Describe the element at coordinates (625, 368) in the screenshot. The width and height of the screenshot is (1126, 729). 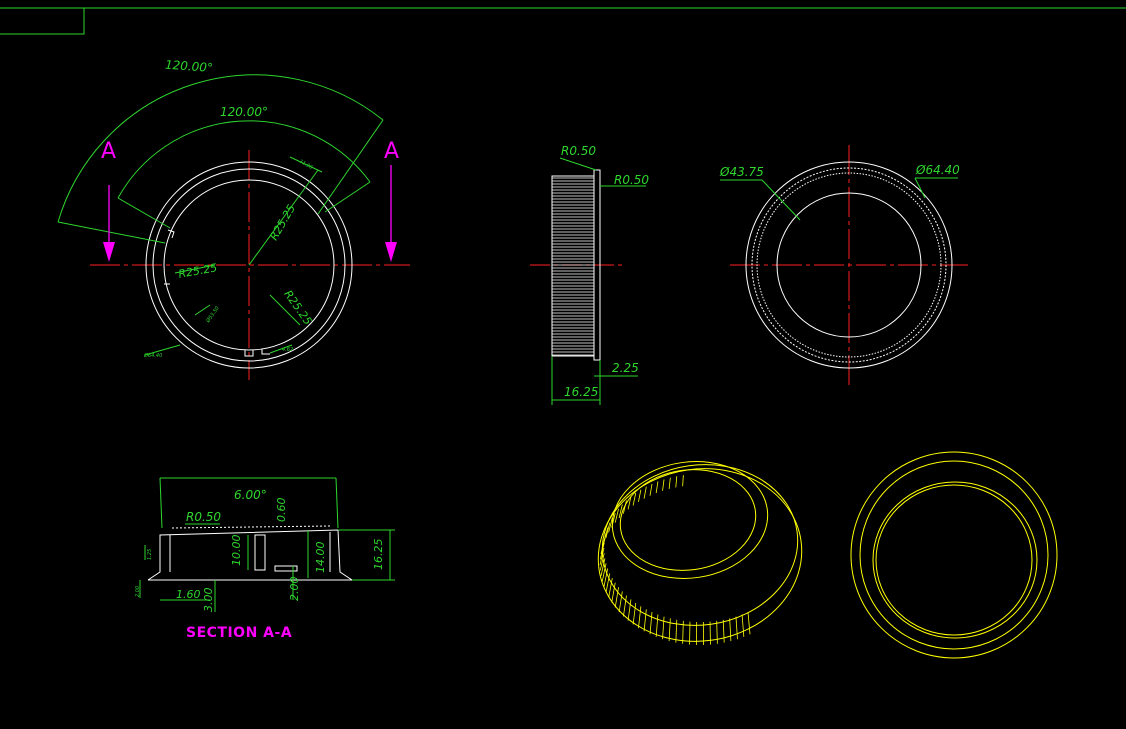
I see `side-flange-label: 2.25` at that location.